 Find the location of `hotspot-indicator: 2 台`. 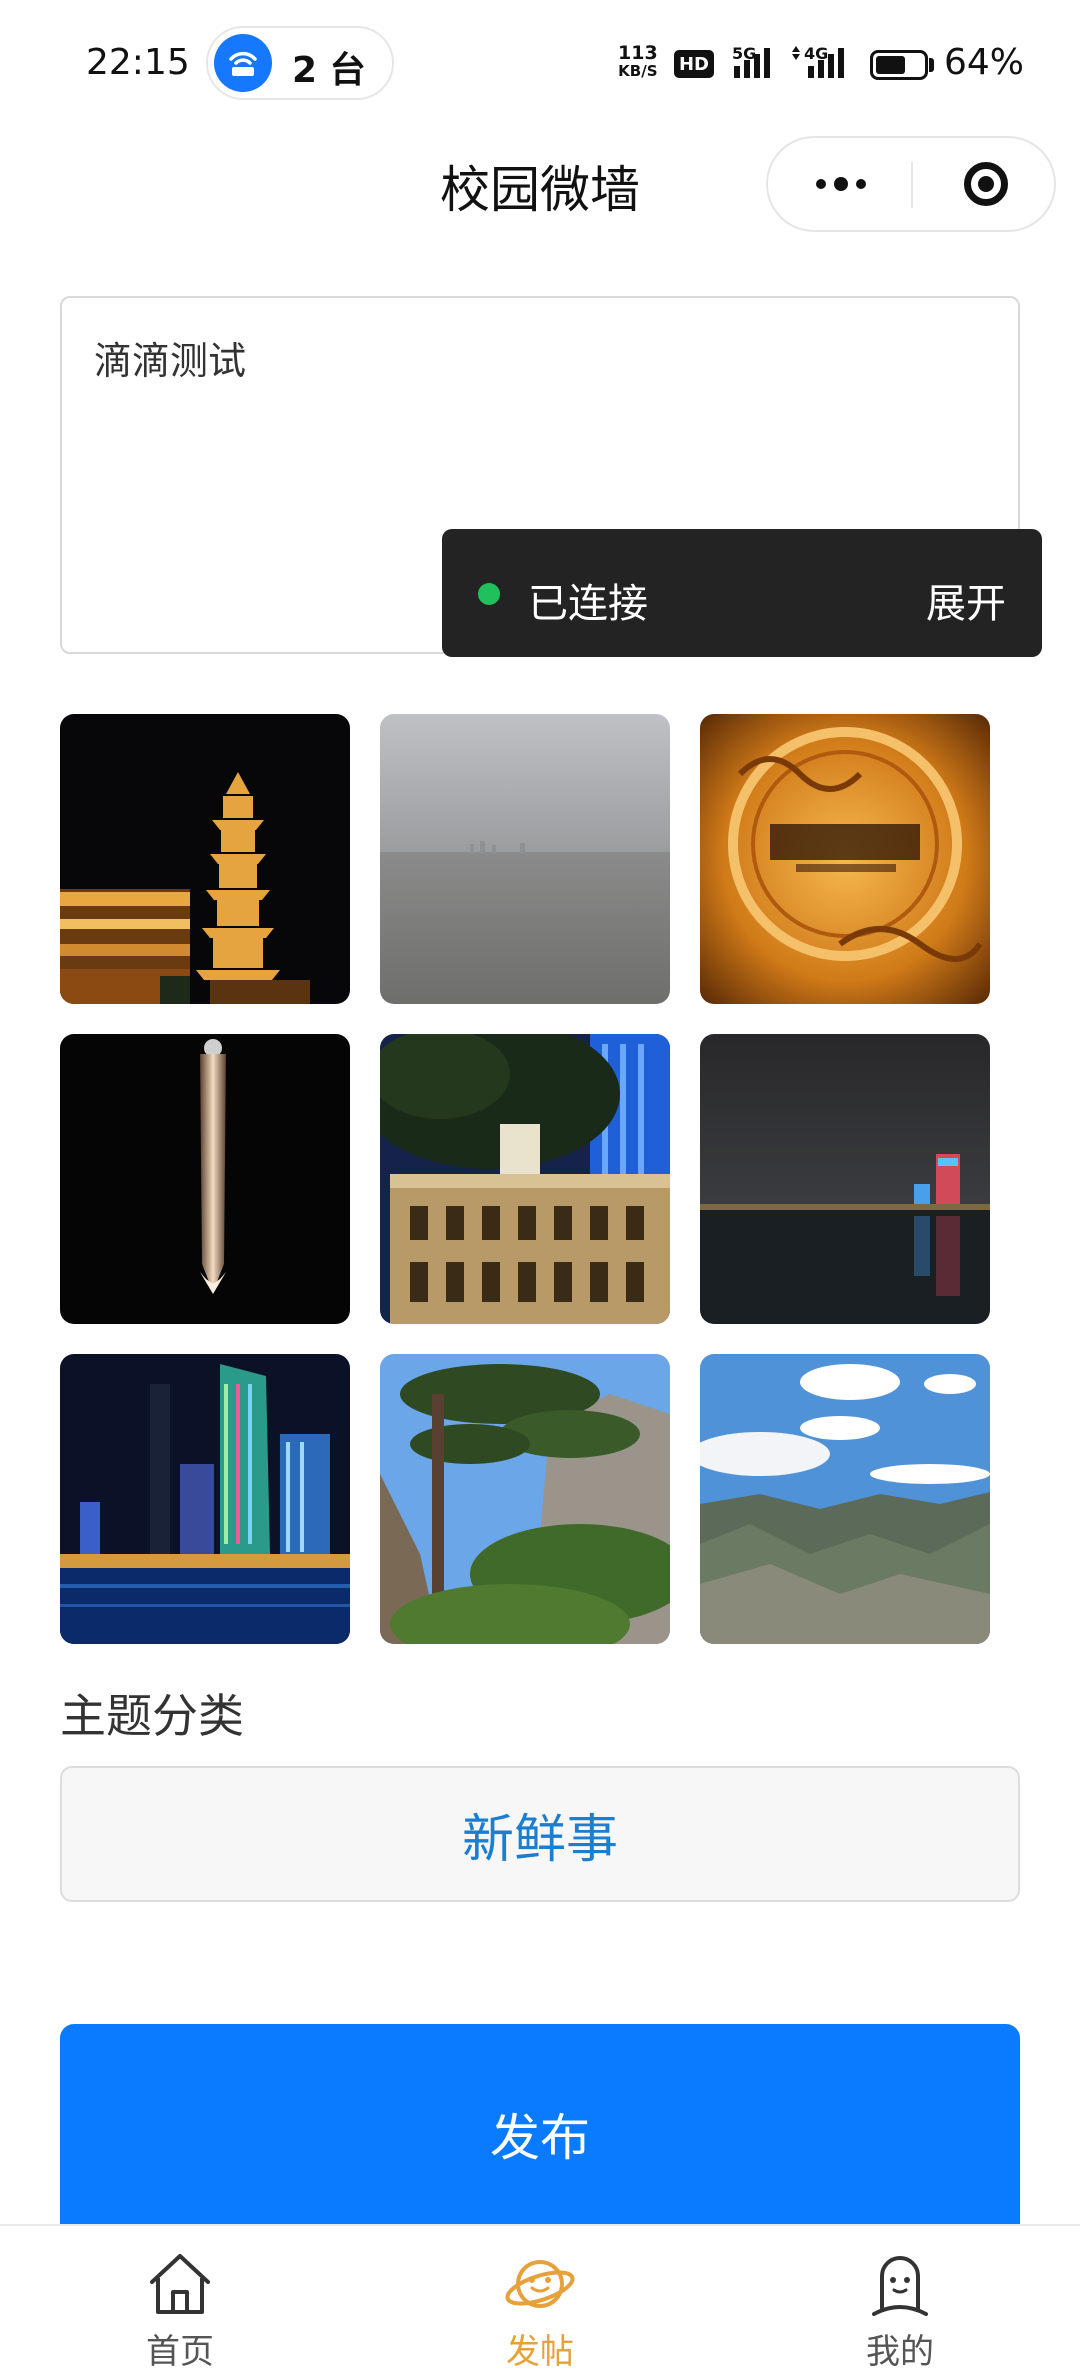

hotspot-indicator: 2 台 is located at coordinates (300, 63).